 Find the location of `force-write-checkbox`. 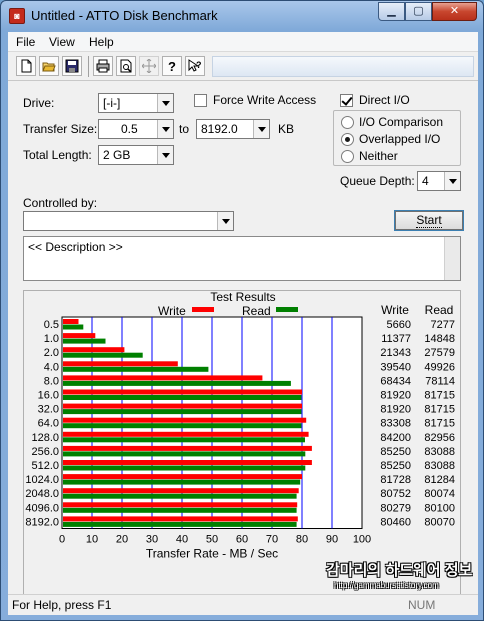

force-write-checkbox is located at coordinates (200, 100).